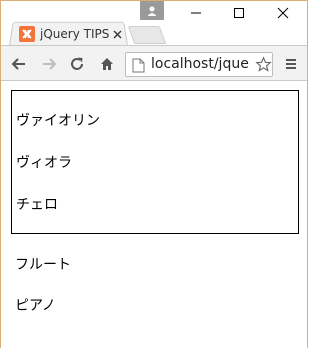  Describe the element at coordinates (44, 163) in the screenshot. I see `list-item: ヴィオラ` at that location.